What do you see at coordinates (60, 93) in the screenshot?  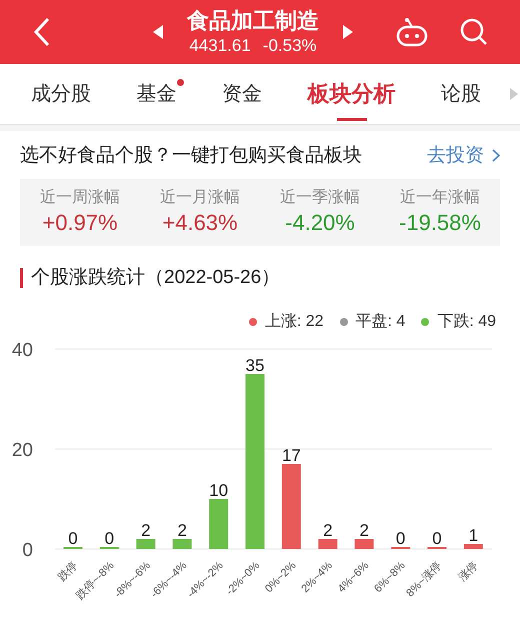 I see `tab: 成分股` at bounding box center [60, 93].